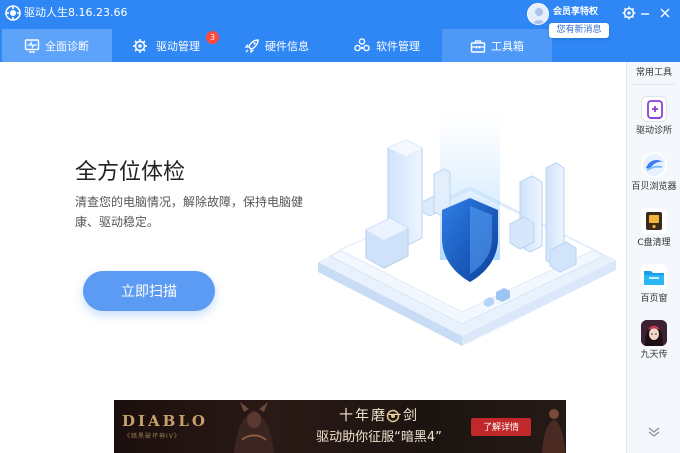  I want to click on demon-figure-image, so click(254, 427).